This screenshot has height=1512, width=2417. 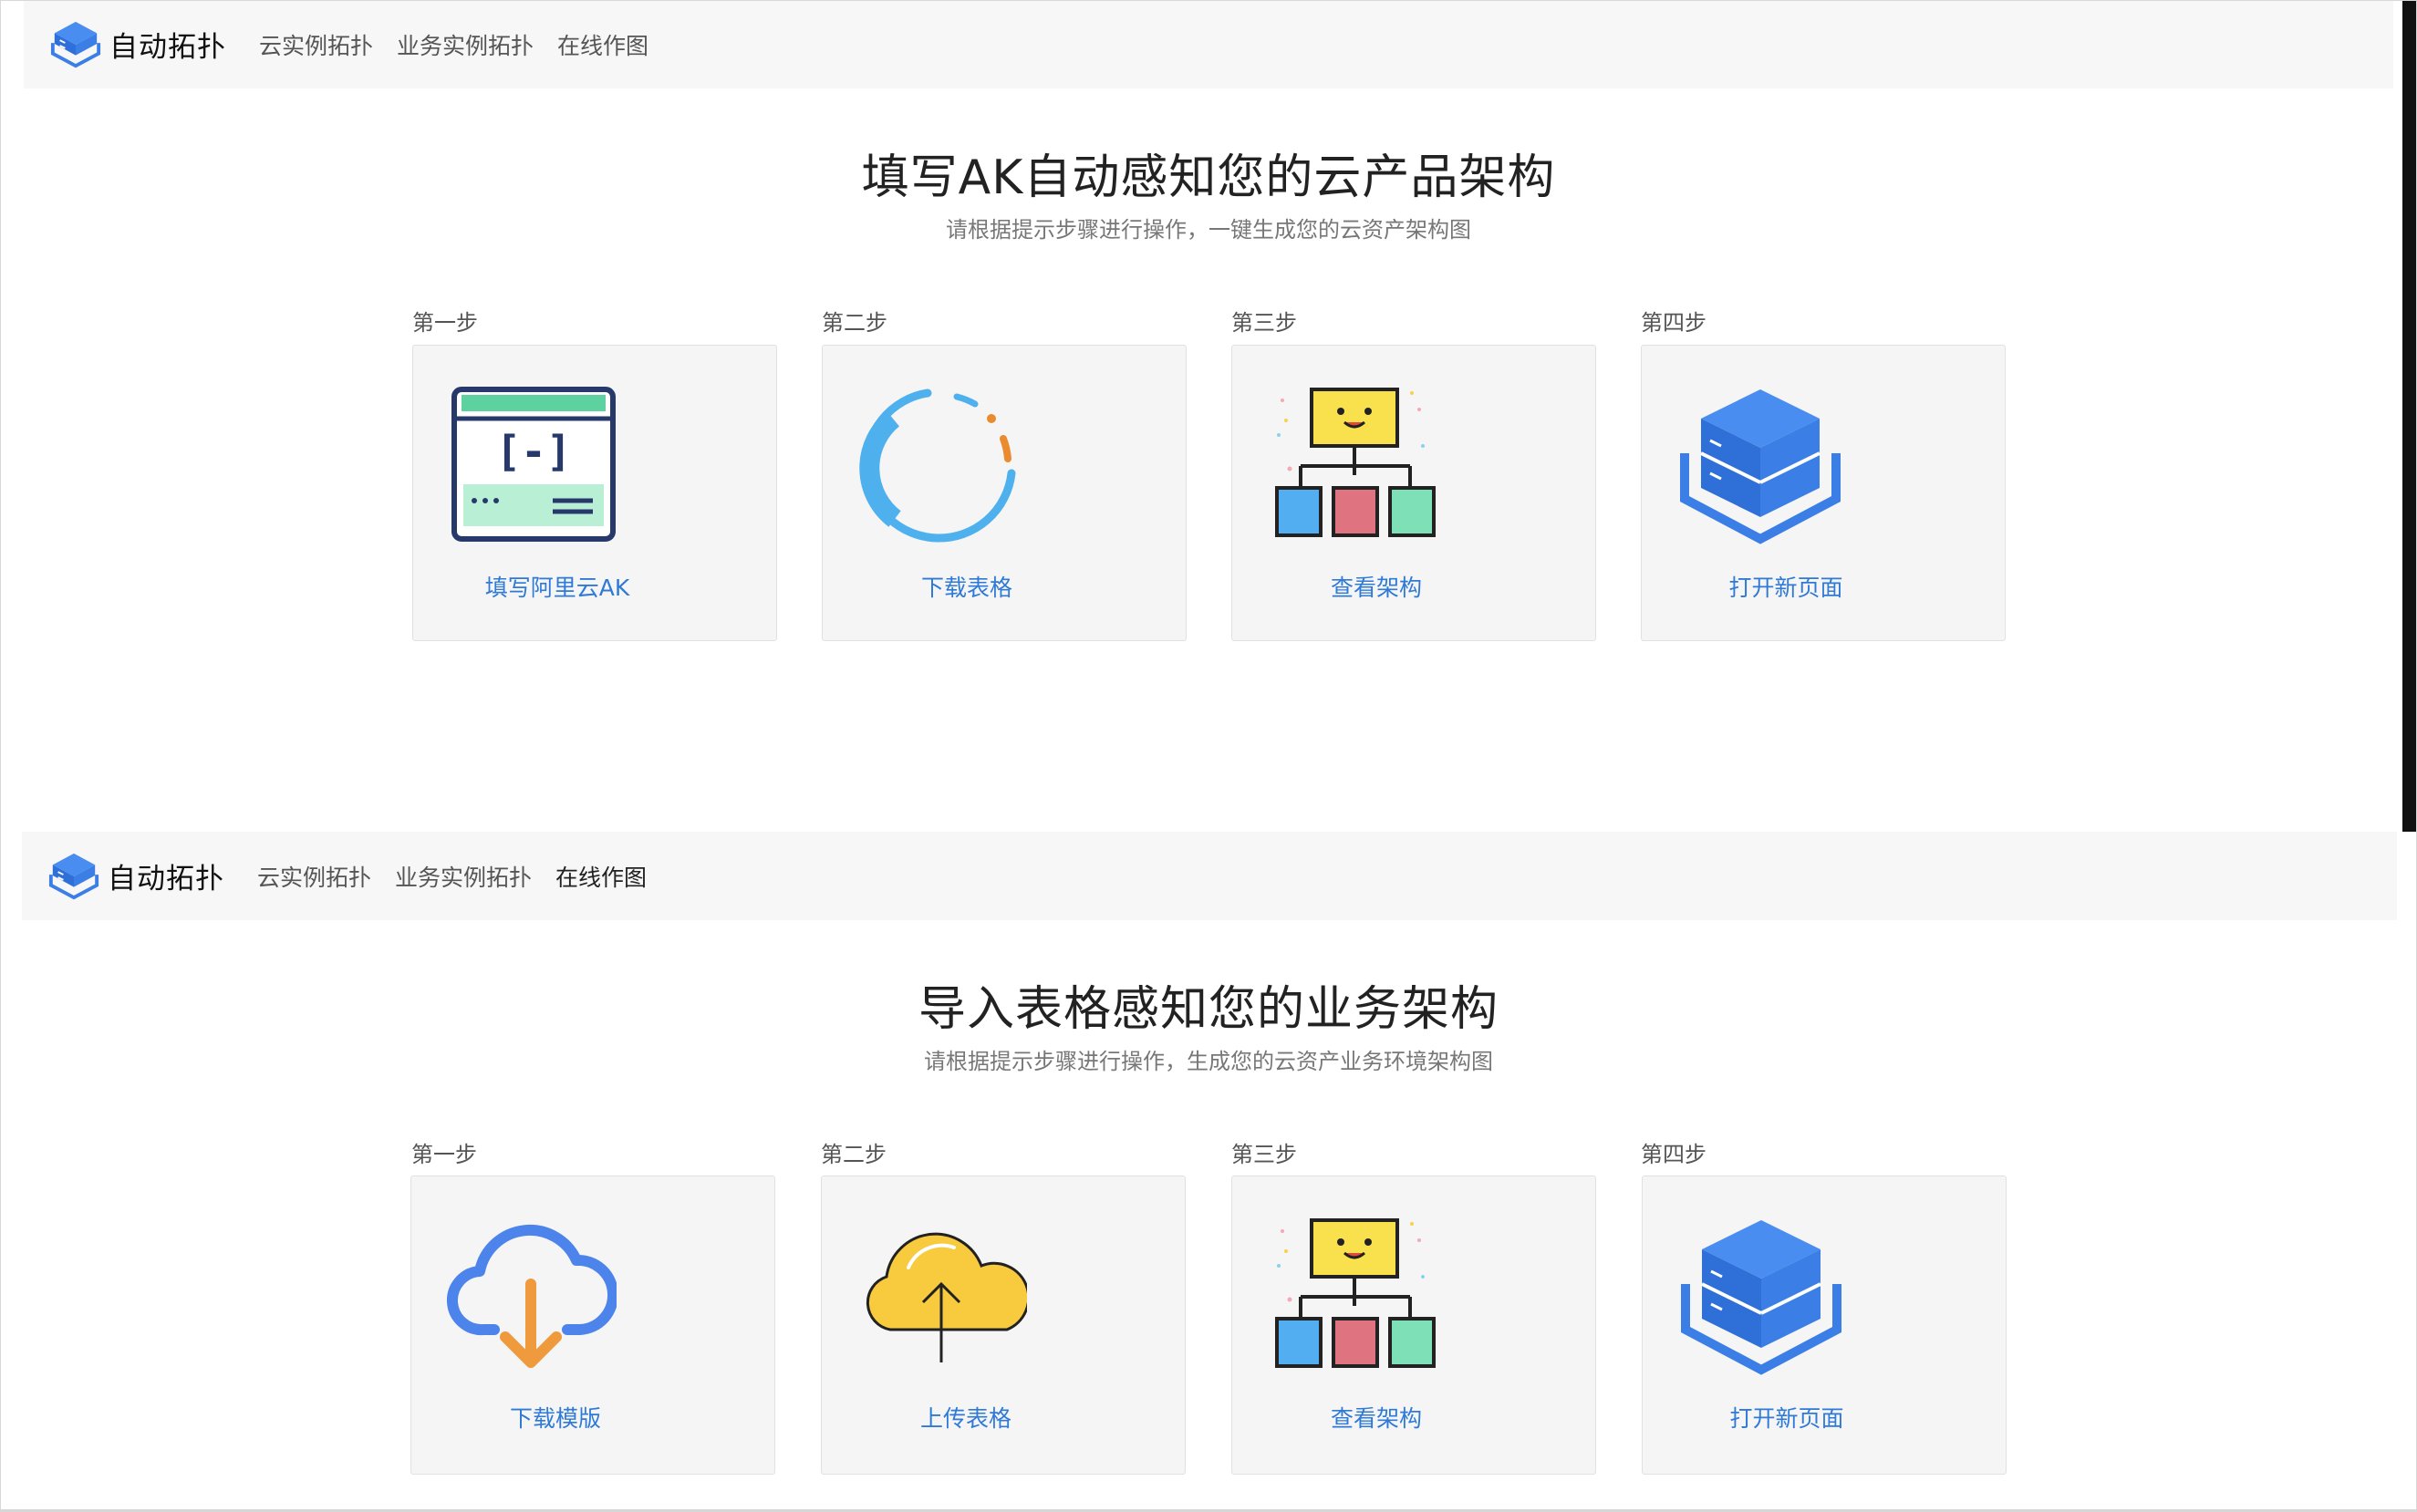 I want to click on step-action-label: 填写阿里云AK, so click(x=557, y=588).